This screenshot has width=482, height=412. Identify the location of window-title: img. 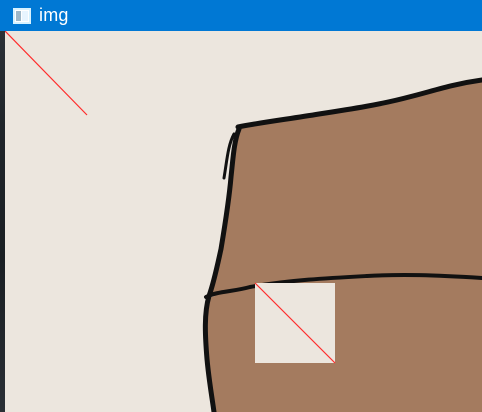
(54, 15).